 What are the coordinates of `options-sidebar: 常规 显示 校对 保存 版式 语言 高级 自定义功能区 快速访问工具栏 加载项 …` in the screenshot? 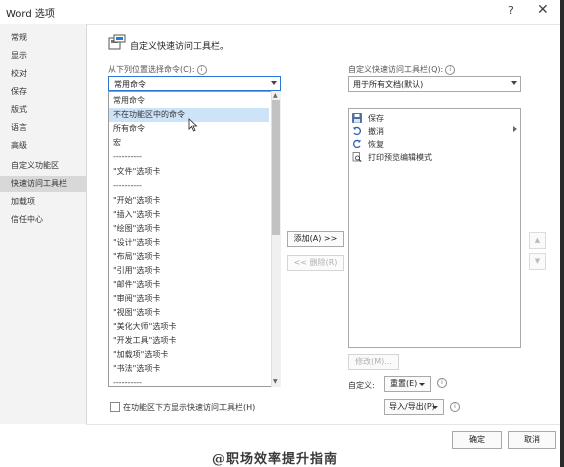 It's located at (43, 224).